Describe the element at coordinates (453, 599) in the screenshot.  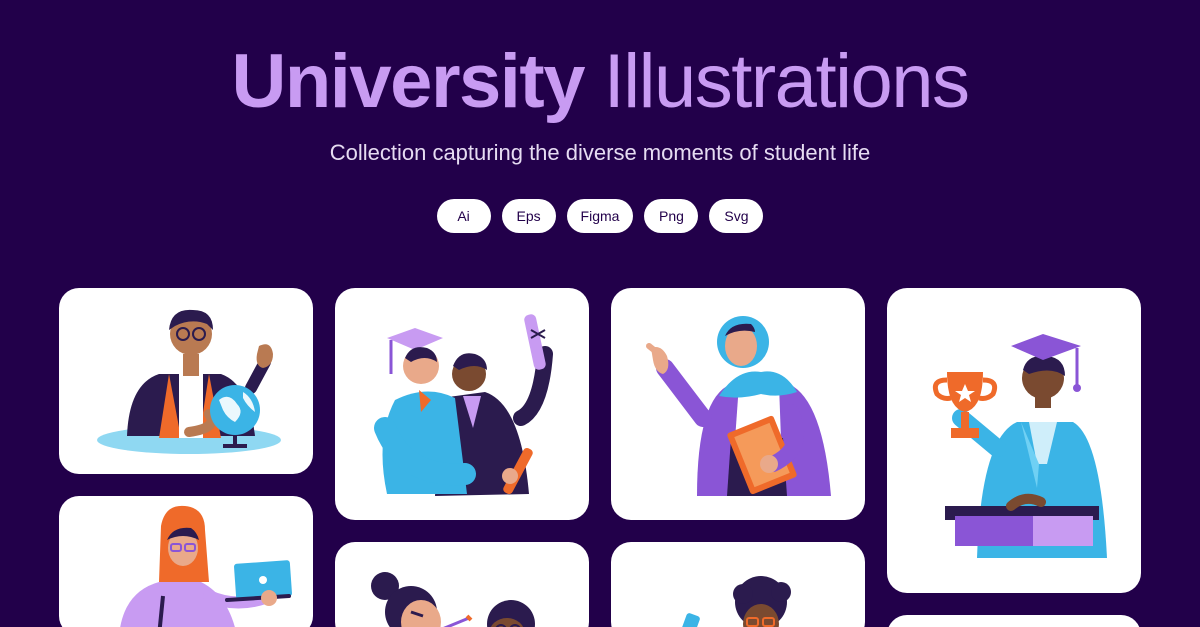
I see `students-studying-illustration` at that location.